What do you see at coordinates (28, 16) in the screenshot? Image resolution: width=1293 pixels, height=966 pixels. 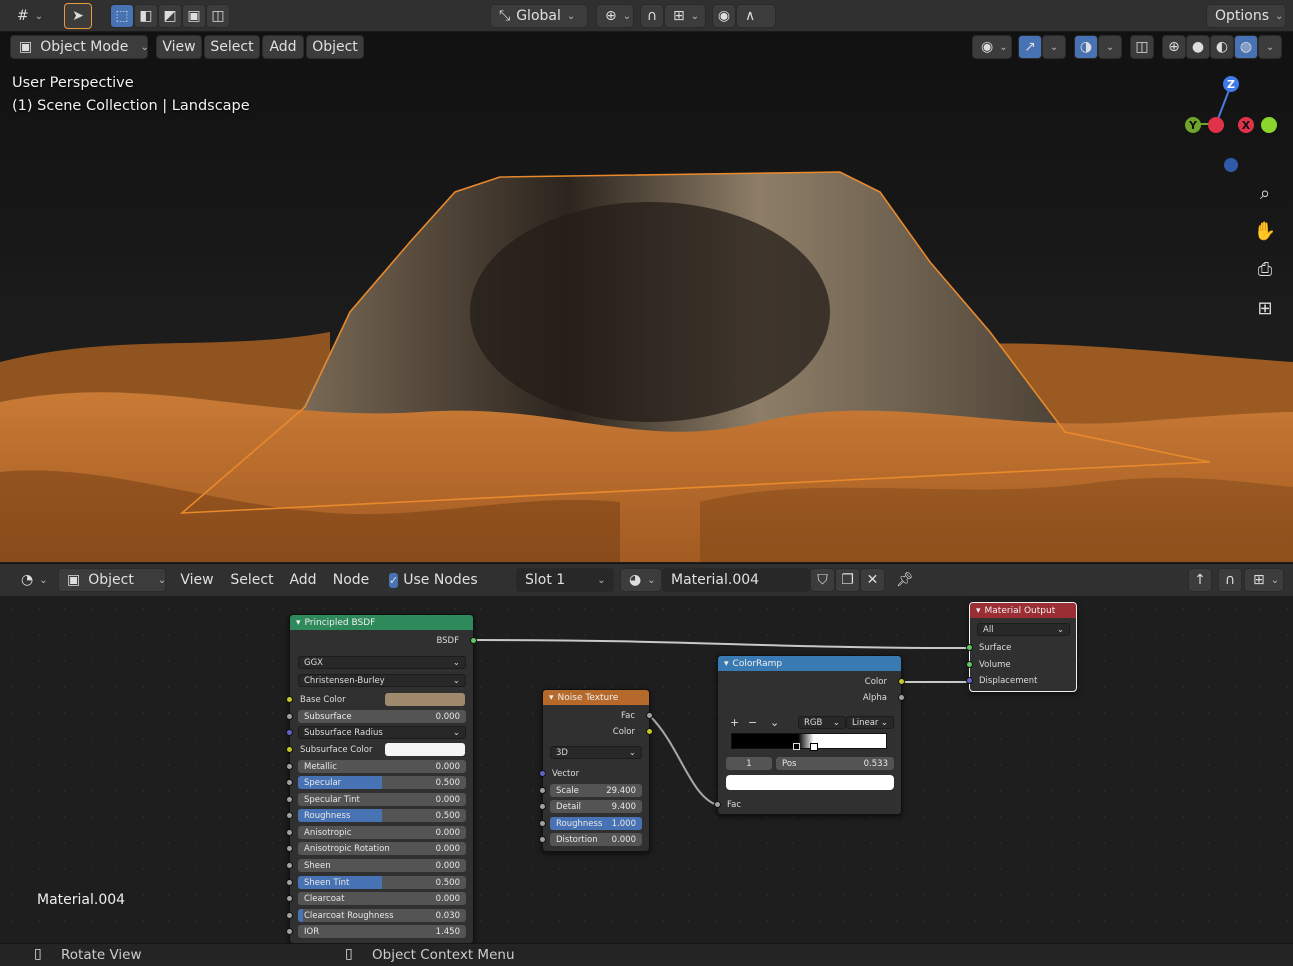 I see `editor-type-button: # ⌄` at bounding box center [28, 16].